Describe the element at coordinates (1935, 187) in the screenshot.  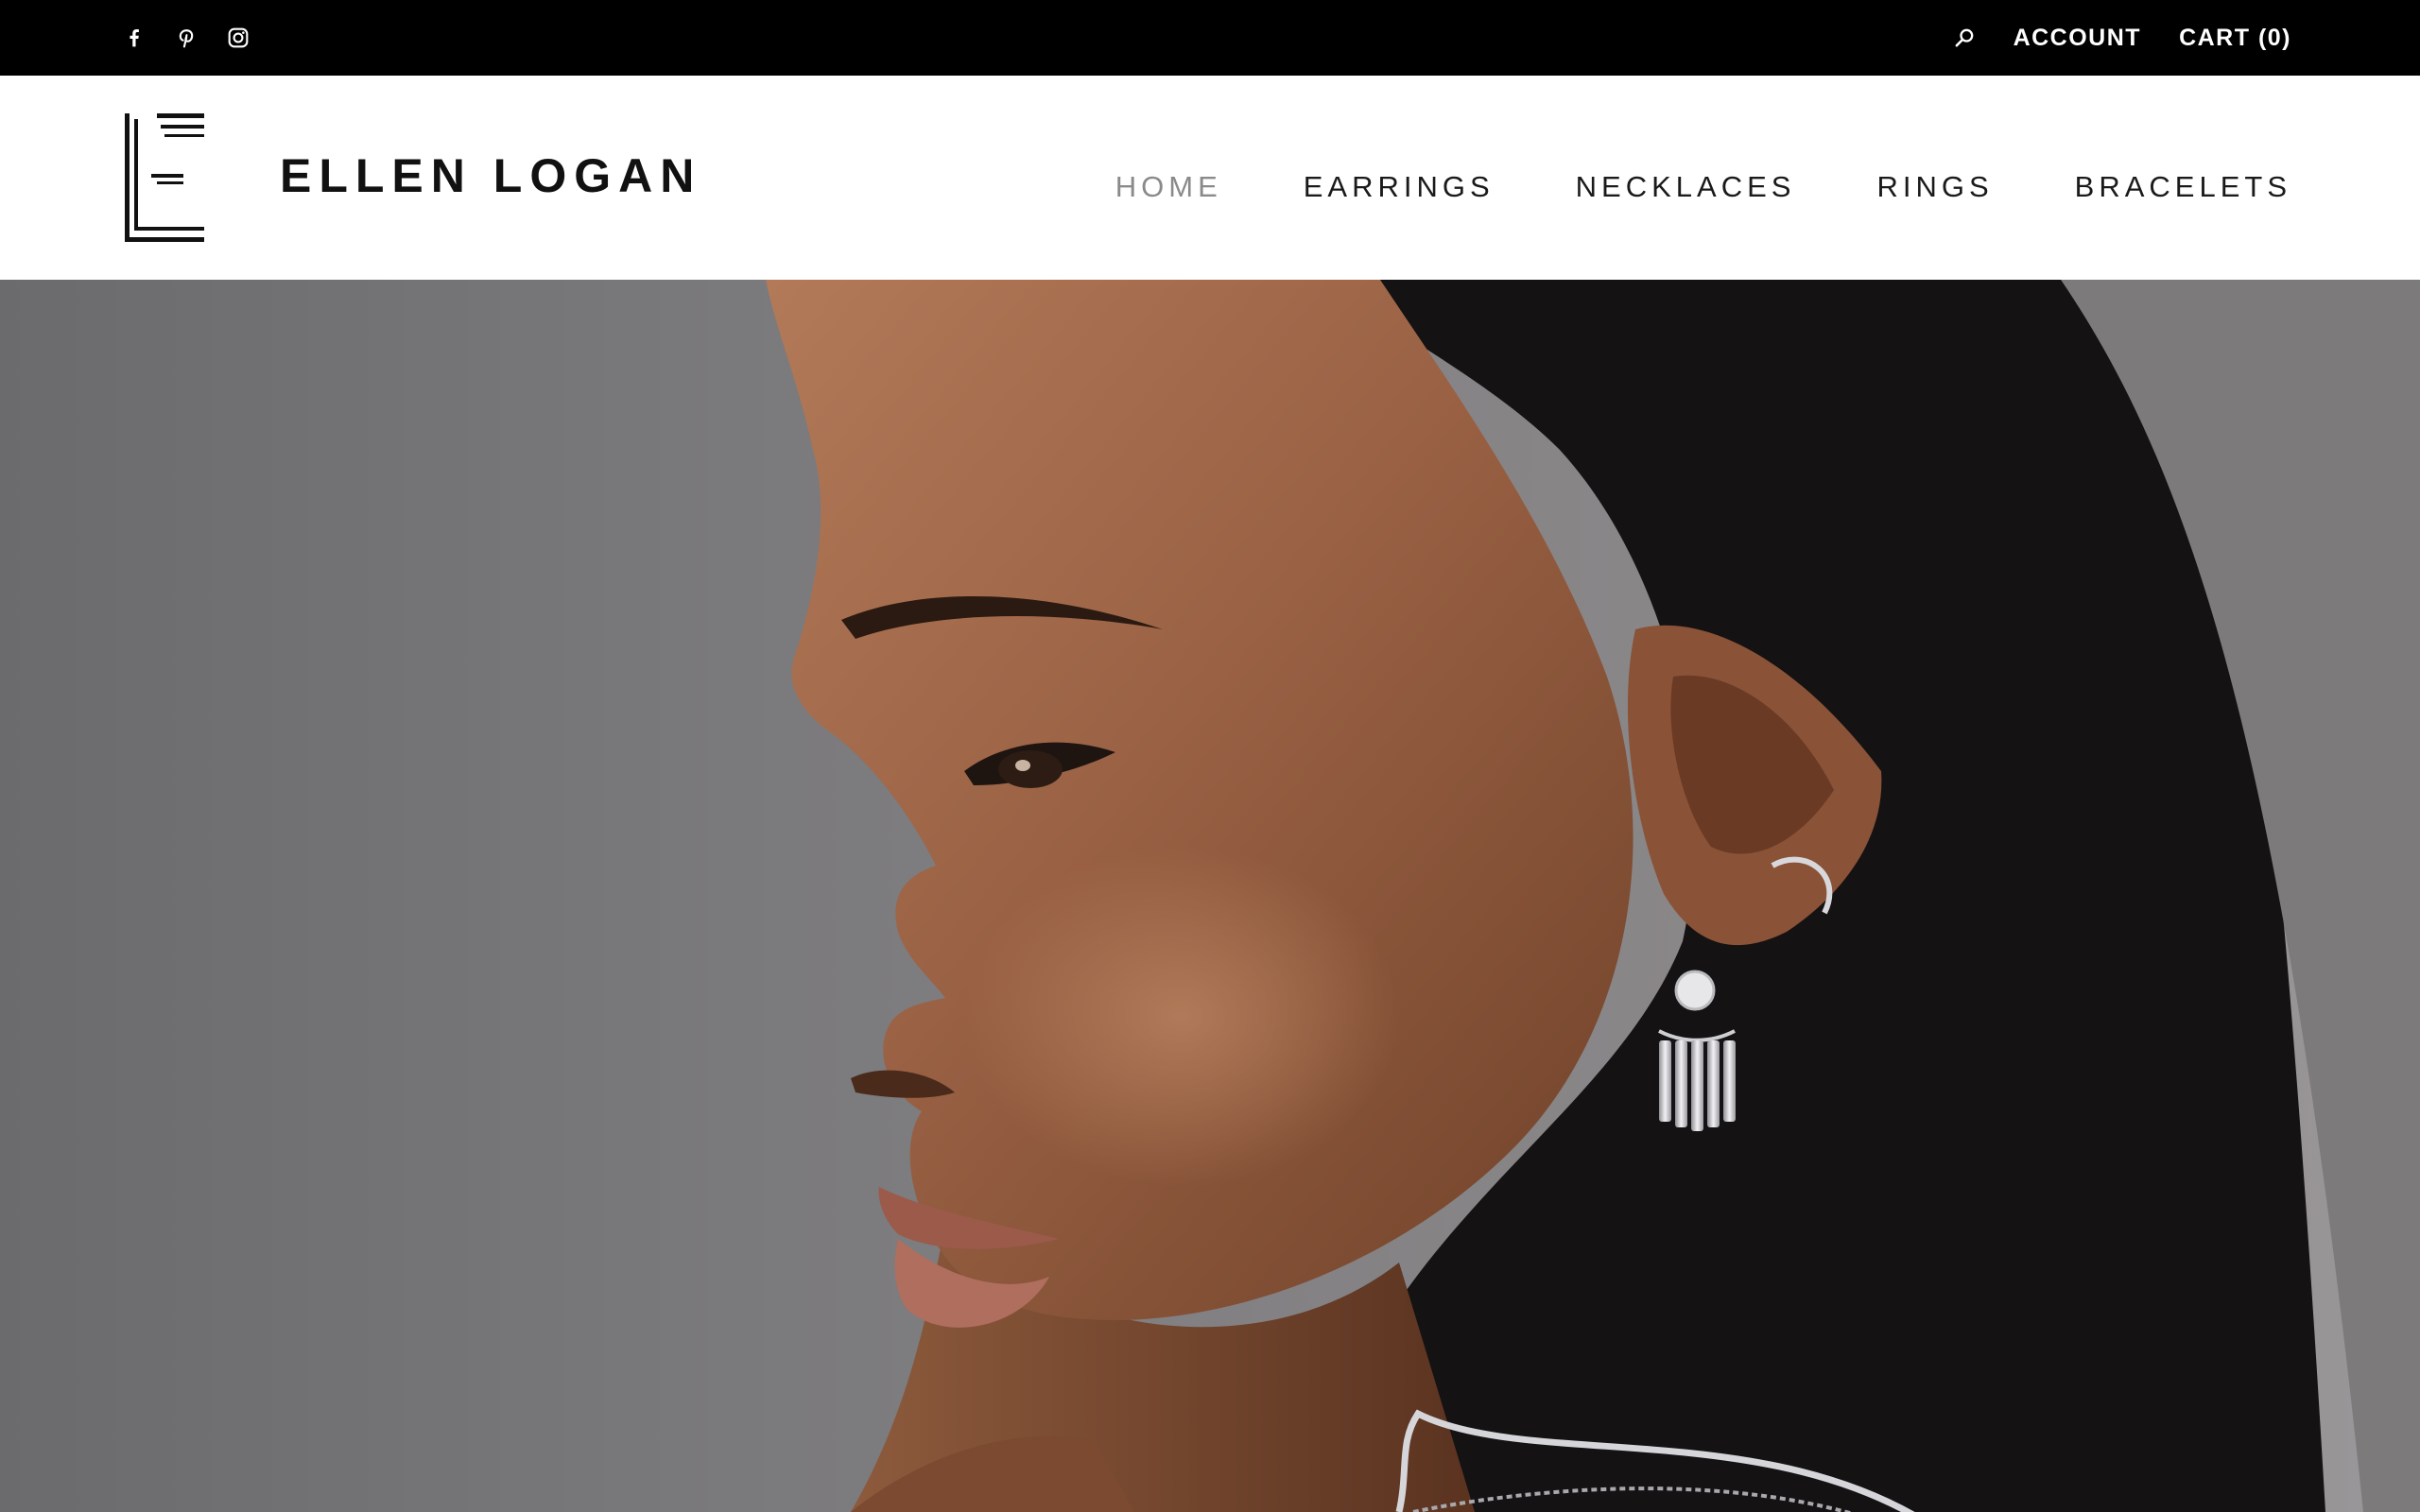
I see `nav-item-rings: RINGS` at that location.